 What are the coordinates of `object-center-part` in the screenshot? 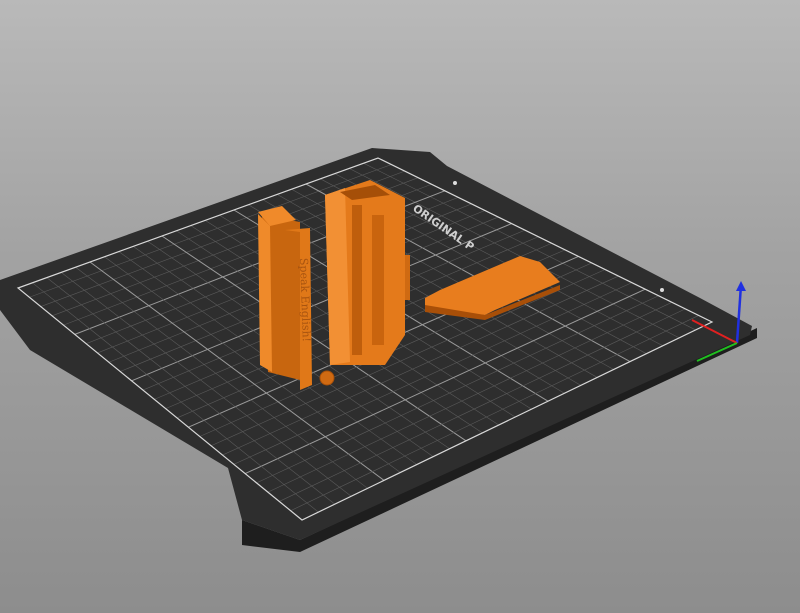 It's located at (367, 272).